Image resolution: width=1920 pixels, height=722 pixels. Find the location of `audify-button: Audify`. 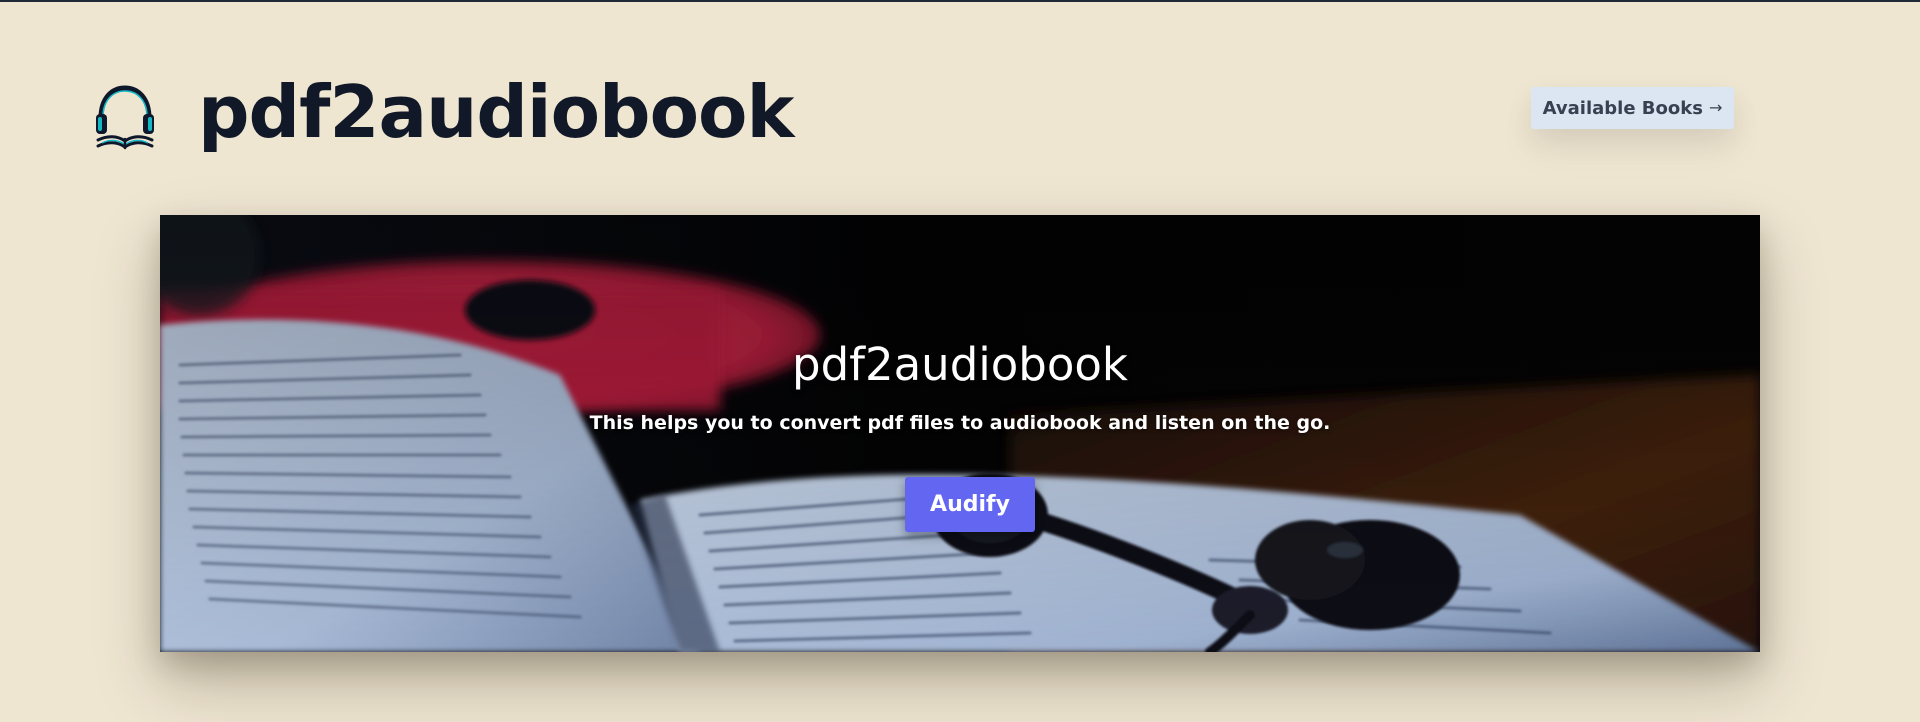

audify-button: Audify is located at coordinates (970, 504).